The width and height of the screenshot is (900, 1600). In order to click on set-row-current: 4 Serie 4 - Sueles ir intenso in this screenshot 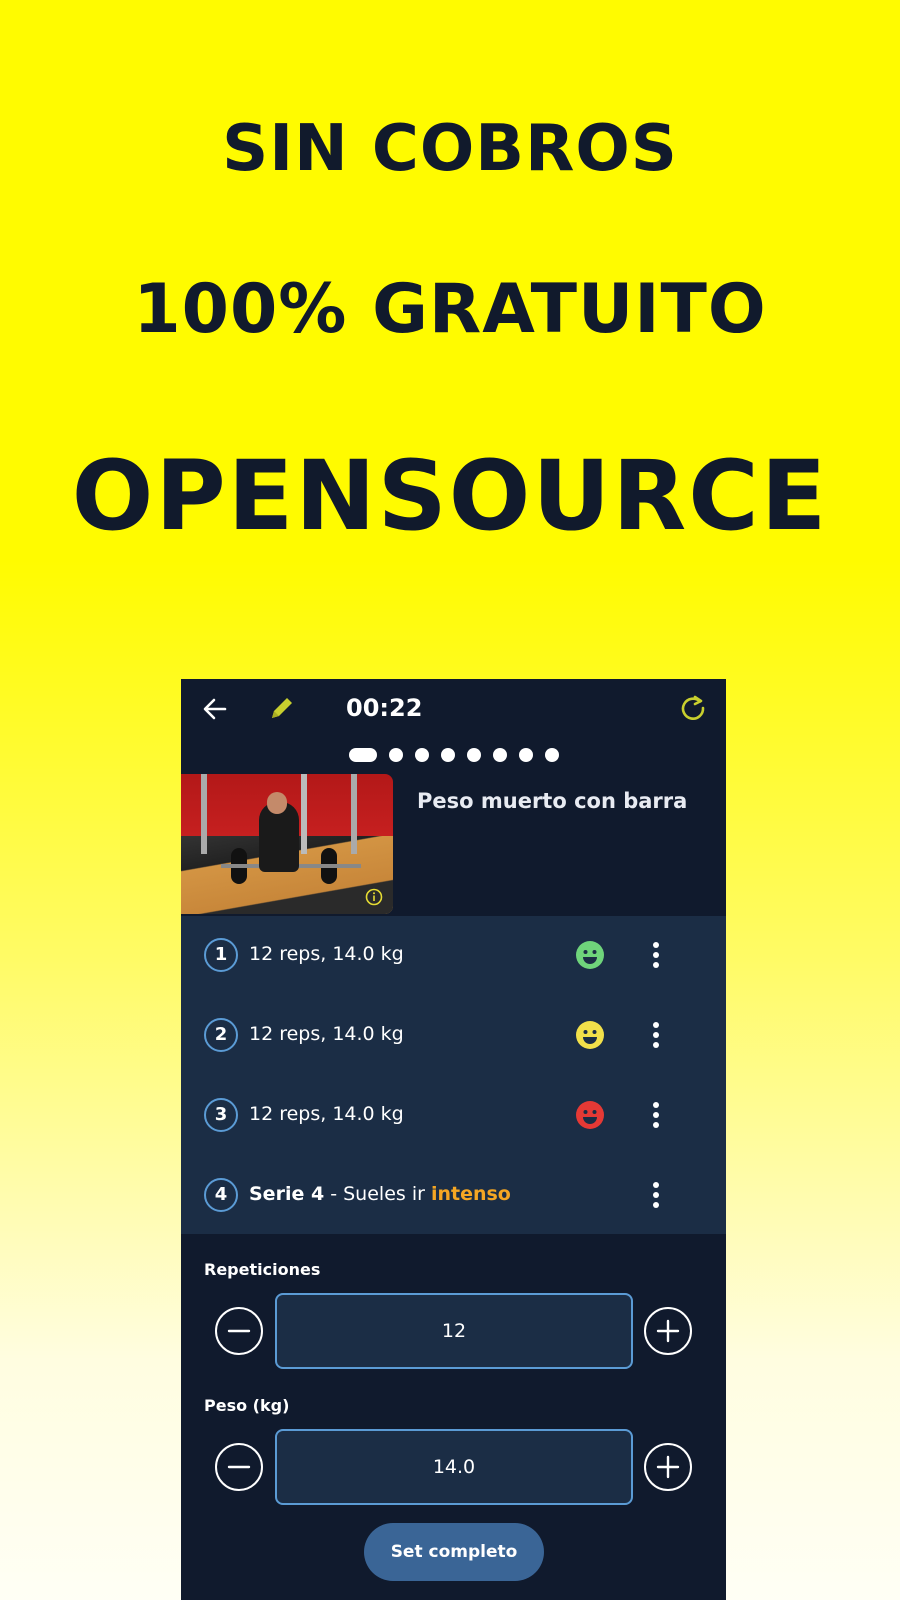, I will do `click(453, 1196)`.